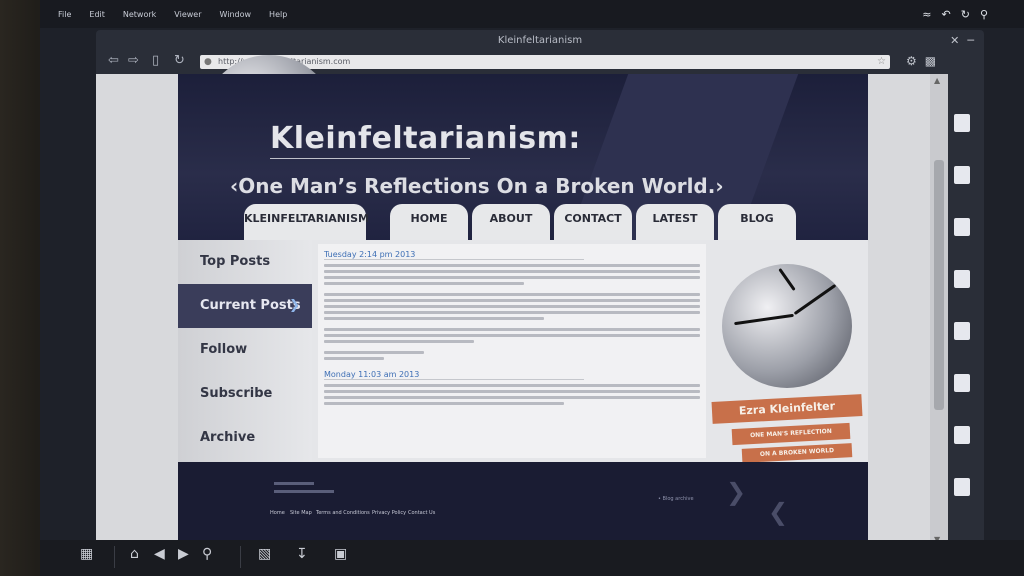 Image resolution: width=1024 pixels, height=576 pixels. I want to click on save-icon: ▣, so click(340, 554).